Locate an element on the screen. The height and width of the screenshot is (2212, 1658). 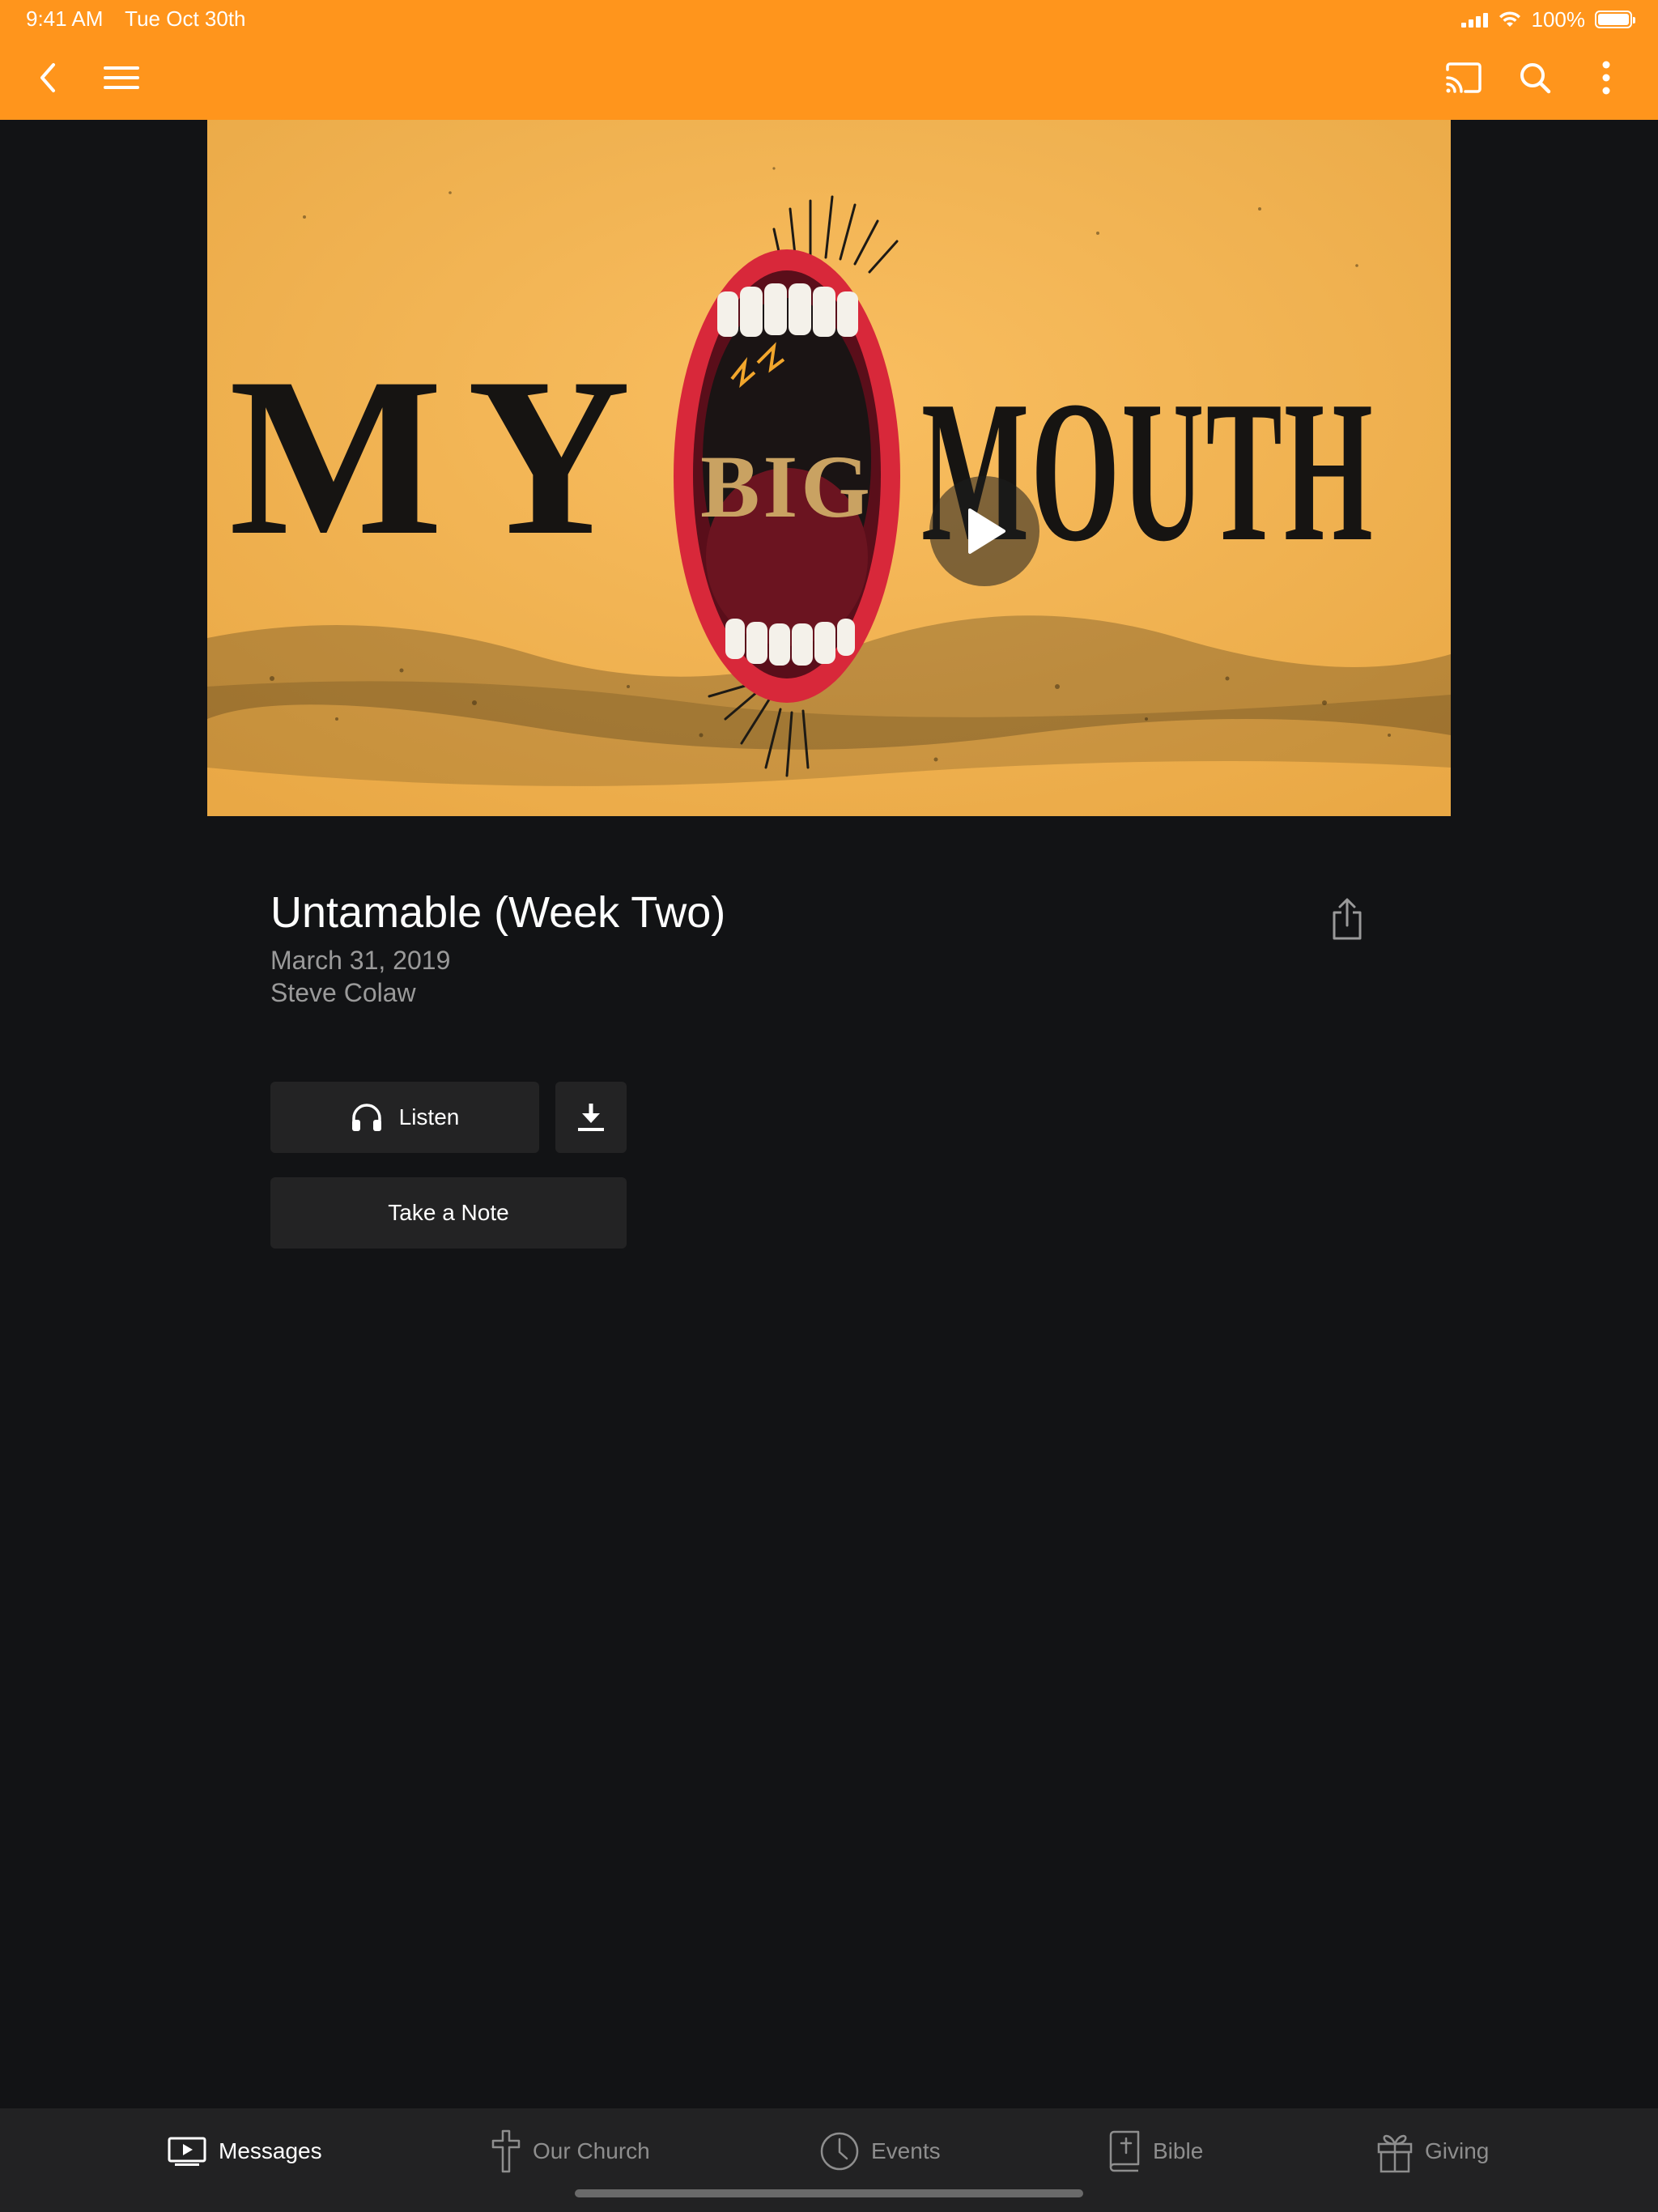
play-video-button is located at coordinates (984, 531).